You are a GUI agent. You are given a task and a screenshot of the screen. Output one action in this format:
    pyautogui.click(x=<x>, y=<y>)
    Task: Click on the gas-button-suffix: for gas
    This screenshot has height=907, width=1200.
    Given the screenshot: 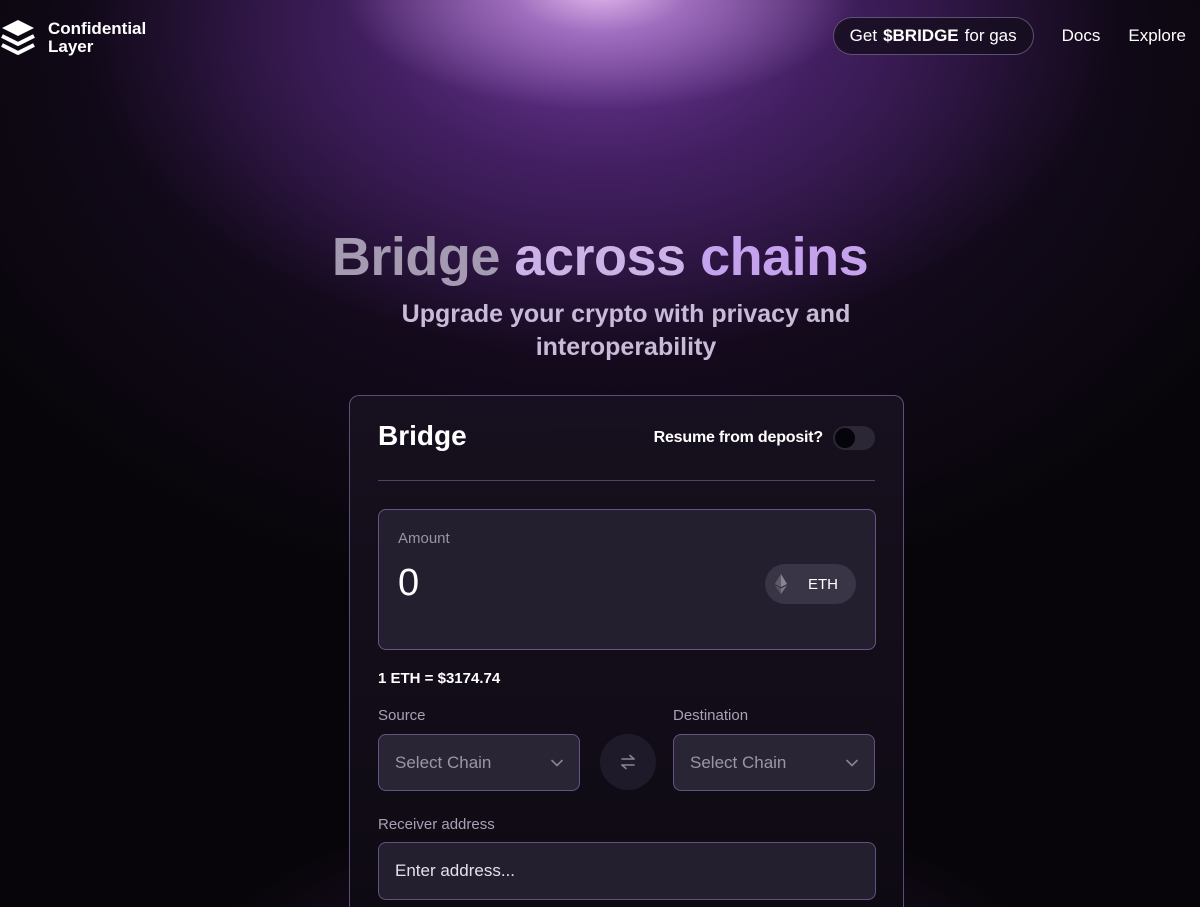 What is the action you would take?
    pyautogui.click(x=990, y=35)
    